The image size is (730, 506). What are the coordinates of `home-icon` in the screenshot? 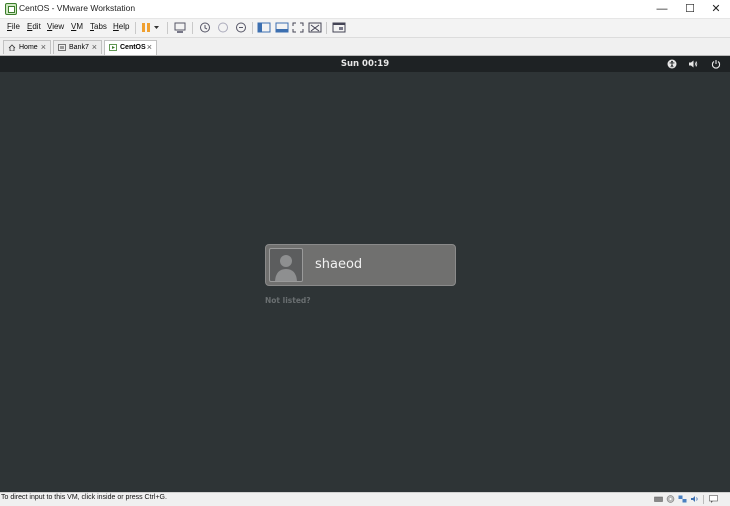 It's located at (12, 47).